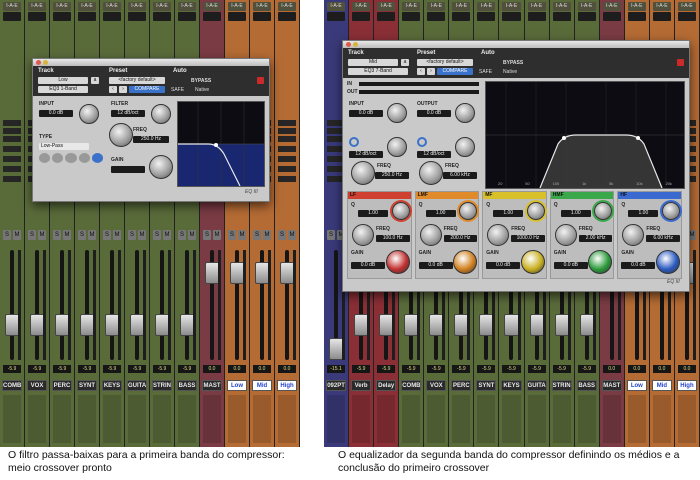 The width and height of the screenshot is (700, 480). What do you see at coordinates (465, 147) in the screenshot?
I see `lpf-slope-knob` at bounding box center [465, 147].